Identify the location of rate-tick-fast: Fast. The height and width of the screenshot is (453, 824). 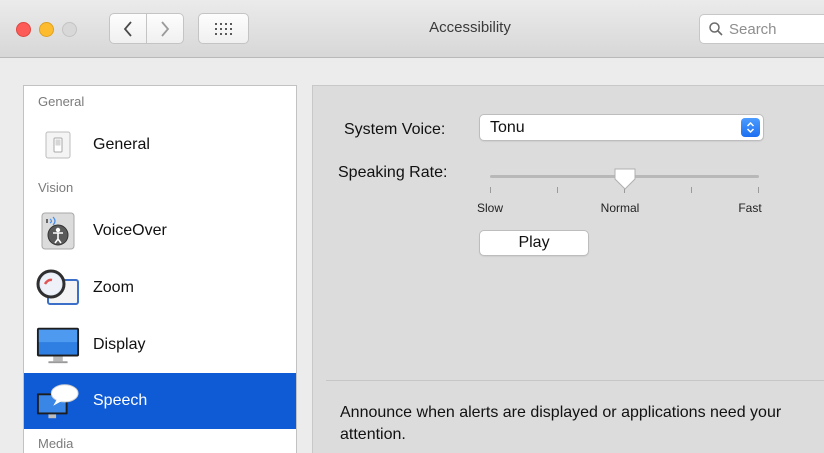
(750, 208).